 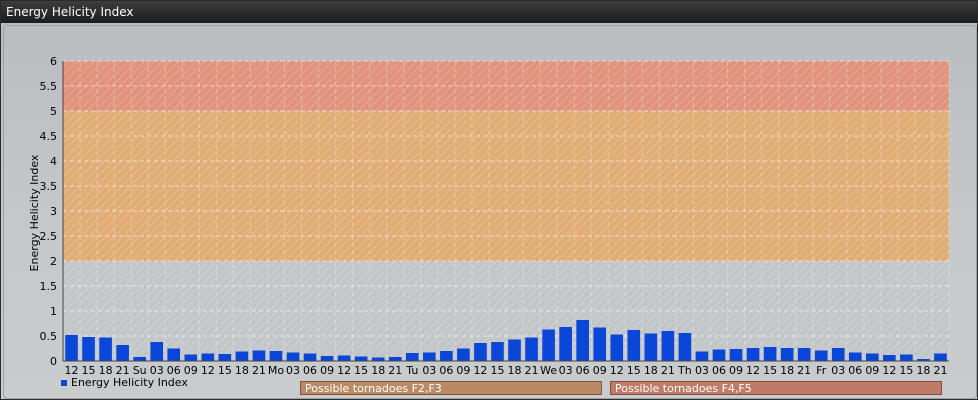 What do you see at coordinates (548, 370) in the screenshot?
I see `x-tick-label: We` at bounding box center [548, 370].